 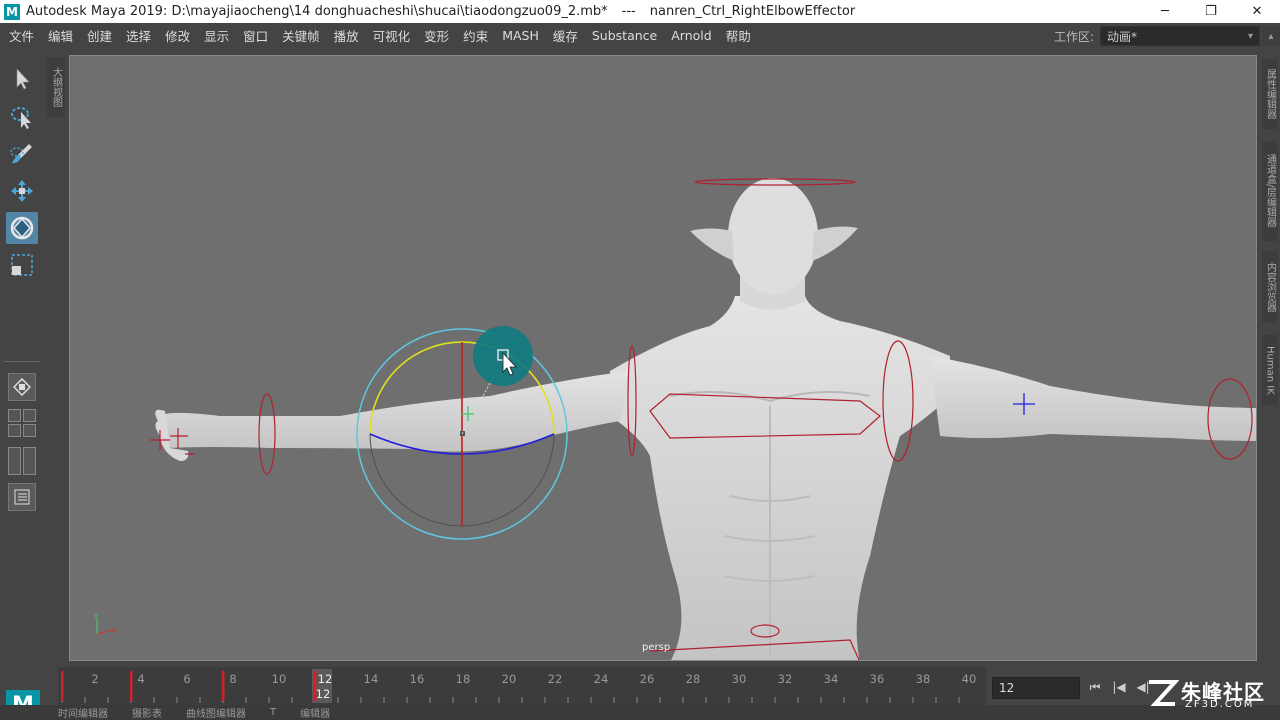 I want to click on camera-label: persp, so click(x=656, y=647).